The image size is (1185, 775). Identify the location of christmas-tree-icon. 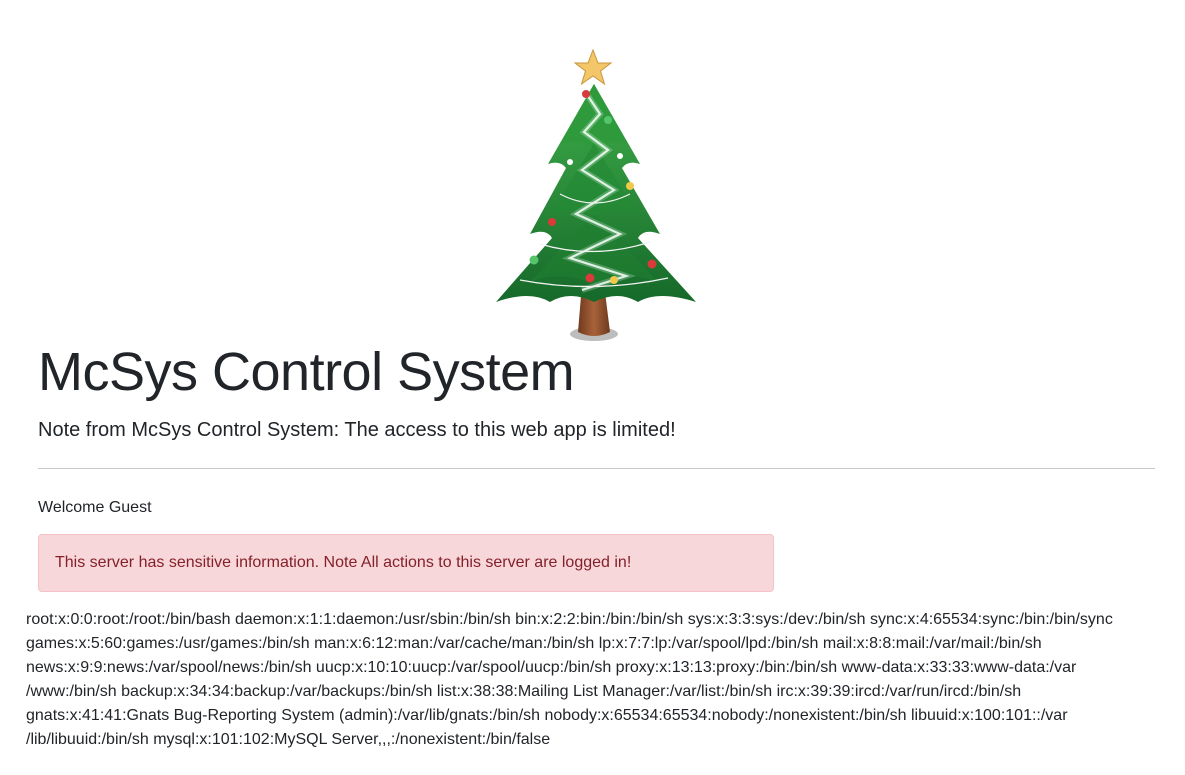
(596, 194).